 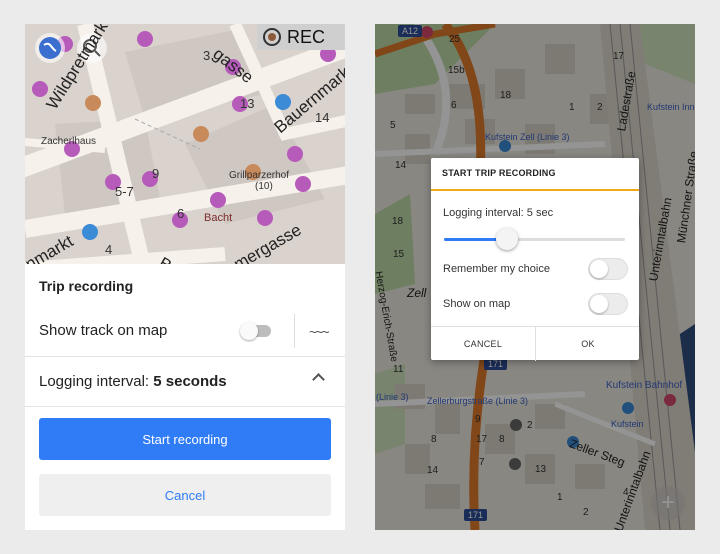 What do you see at coordinates (133, 381) in the screenshot?
I see `logging-interval-label: Logging interval: 5 seconds` at bounding box center [133, 381].